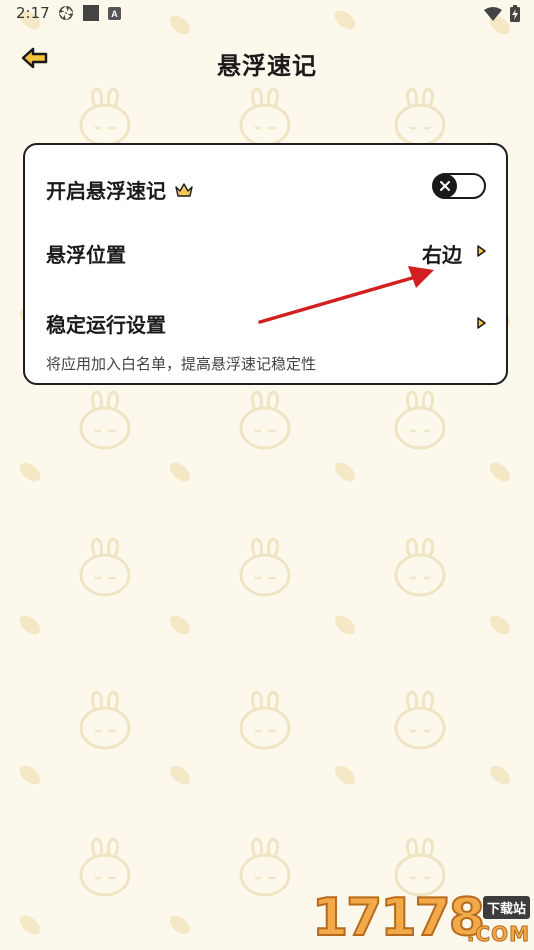 The width and height of the screenshot is (534, 950). What do you see at coordinates (267, 14) in the screenshot?
I see `status-bar: 2:17 A` at bounding box center [267, 14].